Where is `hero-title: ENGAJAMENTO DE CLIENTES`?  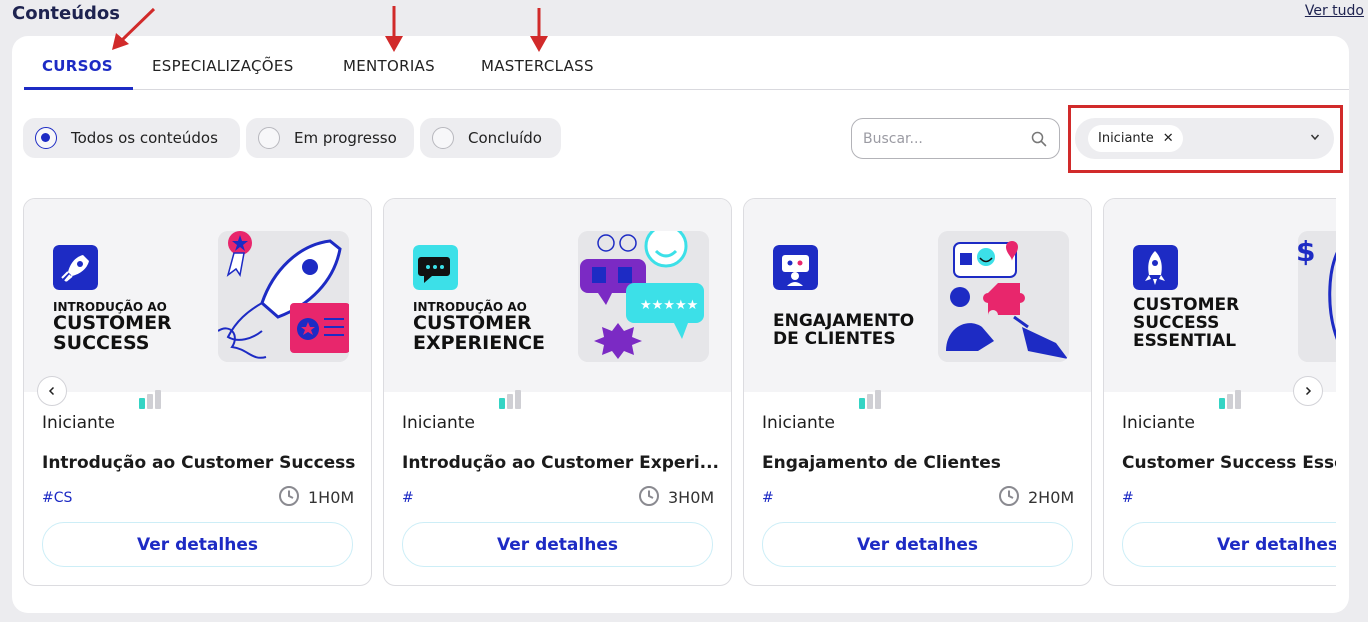
hero-title: ENGAJAMENTO DE CLIENTES is located at coordinates (843, 330).